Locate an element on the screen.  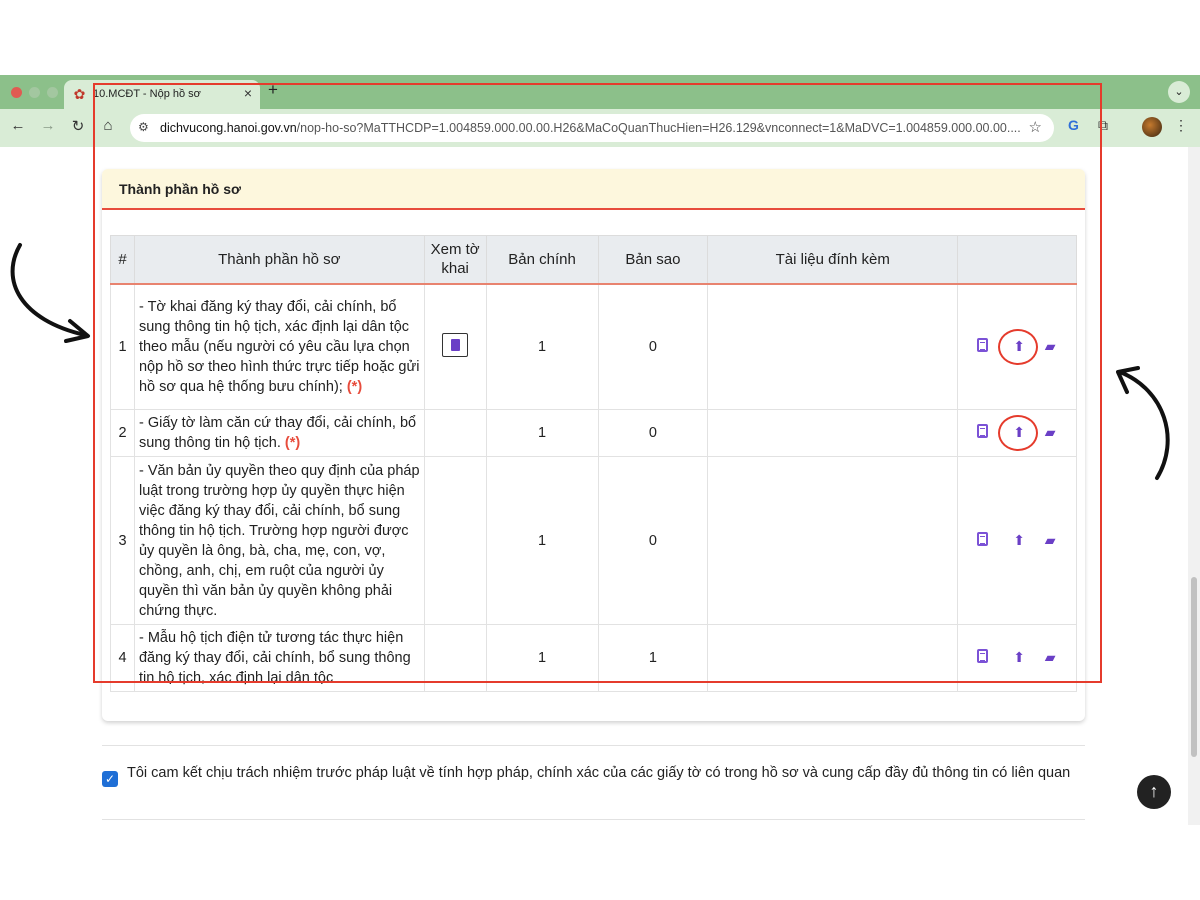
back-arrow-icon: ← is located at coordinates (18, 125).